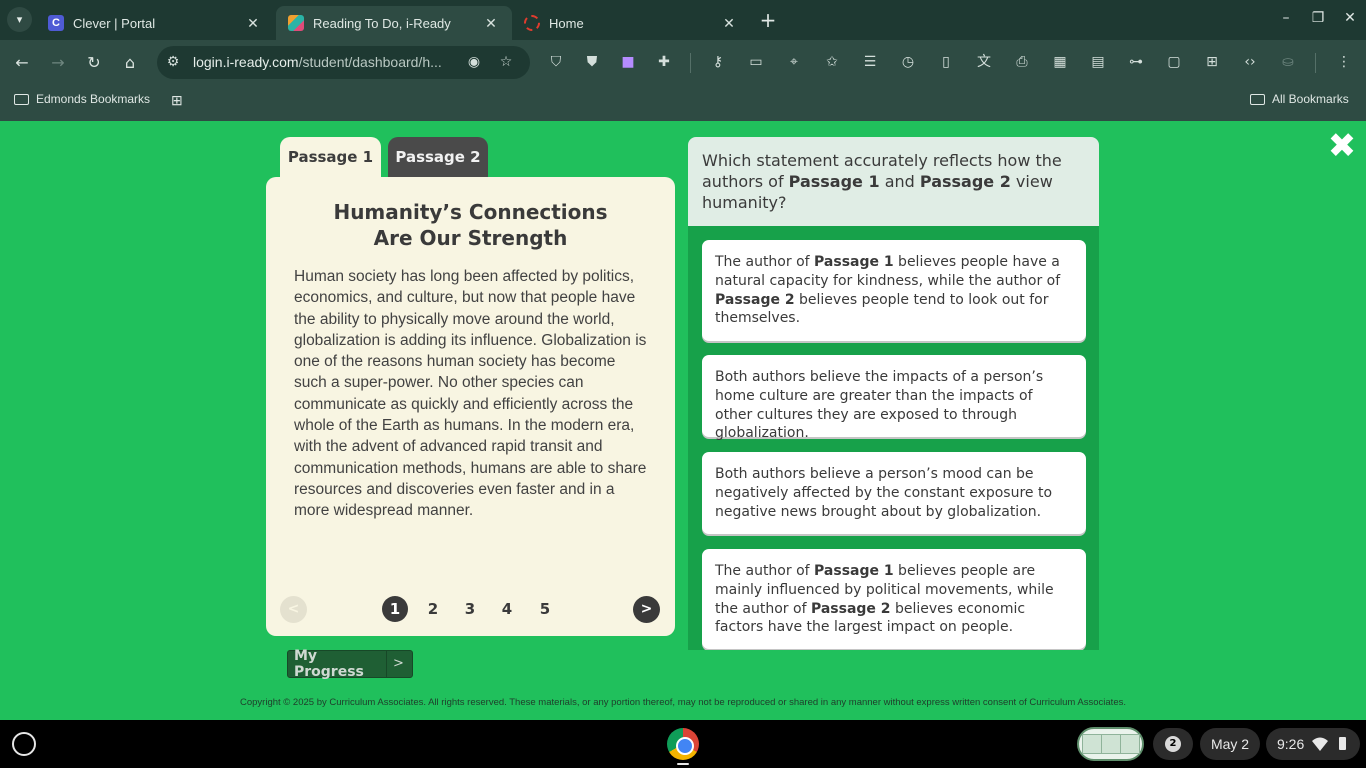 The image size is (1366, 768). Describe the element at coordinates (94, 63) in the screenshot. I see `reload-icon: ↻` at that location.